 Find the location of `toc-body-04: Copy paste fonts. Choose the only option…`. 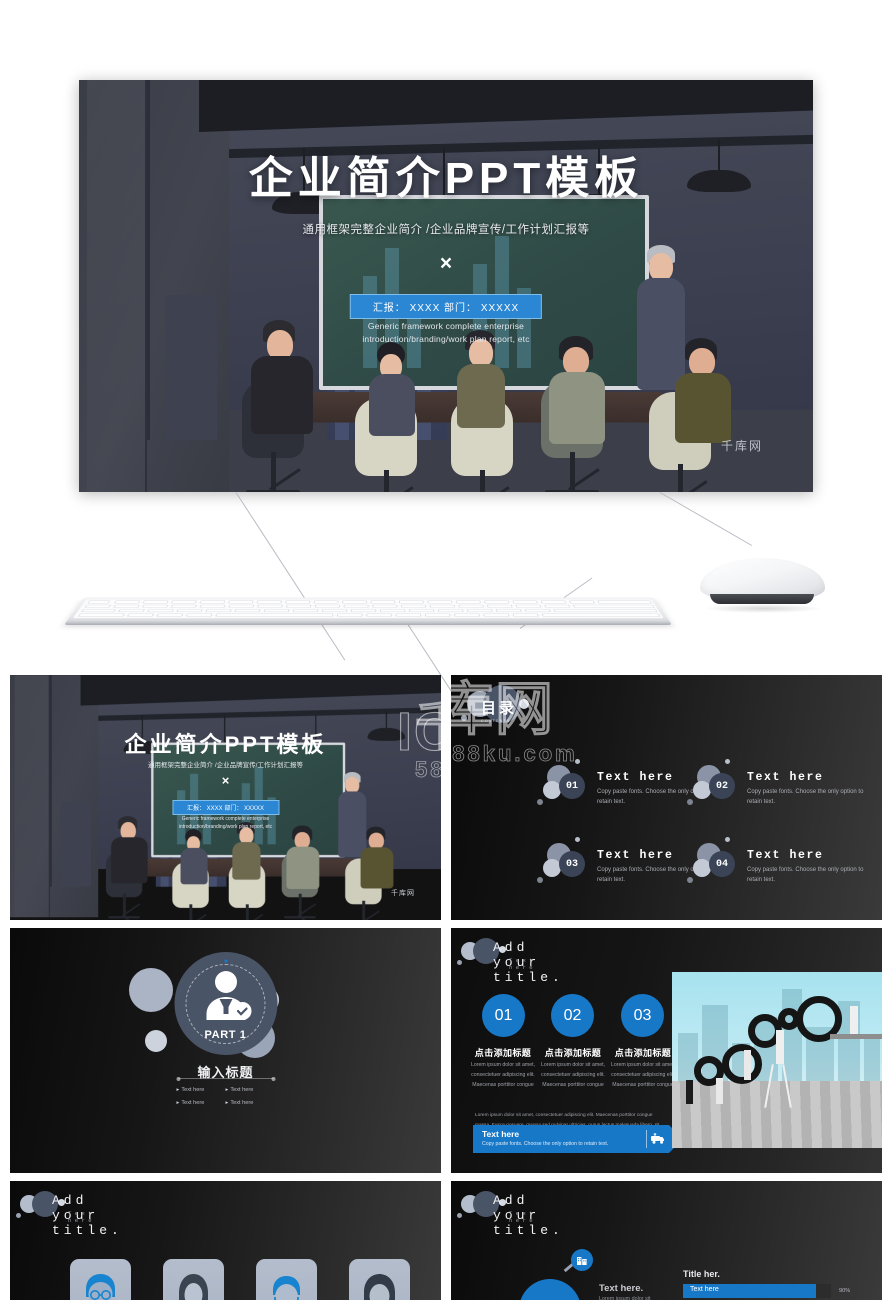

toc-body-04: Copy paste fonts. Choose the only option… is located at coordinates (805, 875).